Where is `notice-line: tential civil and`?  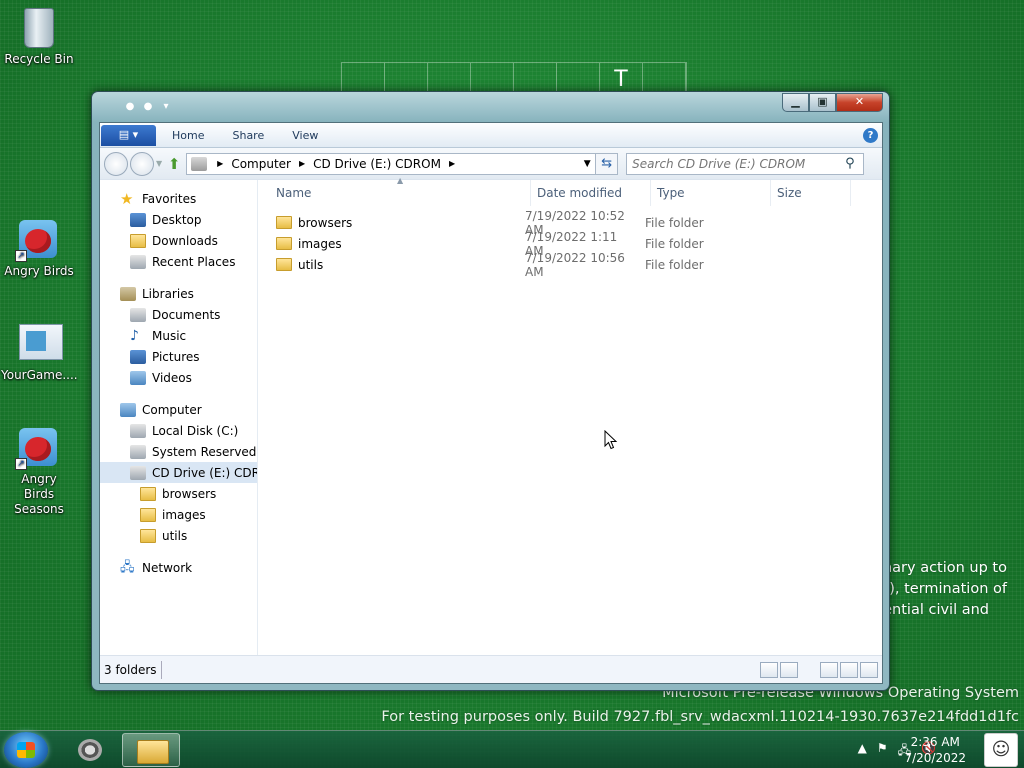
notice-line: tential civil and is located at coordinates (933, 610).